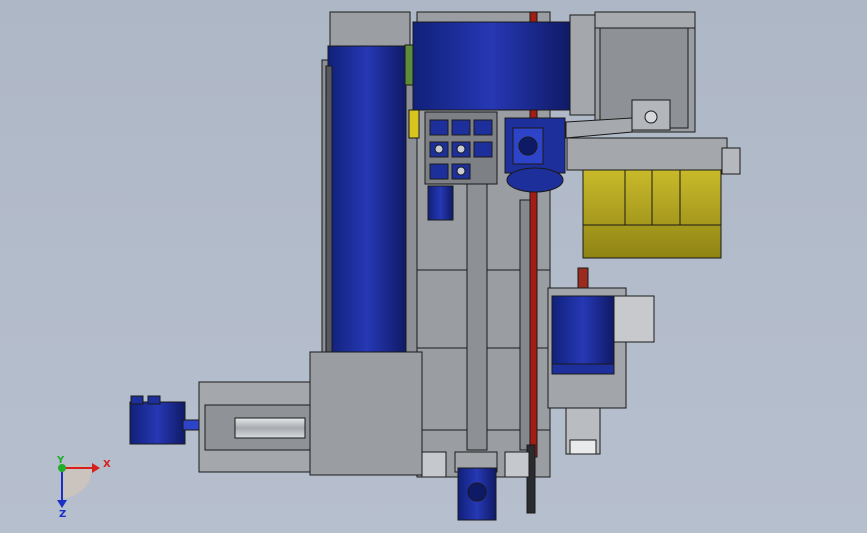 This screenshot has width=867, height=533. What do you see at coordinates (583, 447) in the screenshot?
I see `right-lower-light` at bounding box center [583, 447].